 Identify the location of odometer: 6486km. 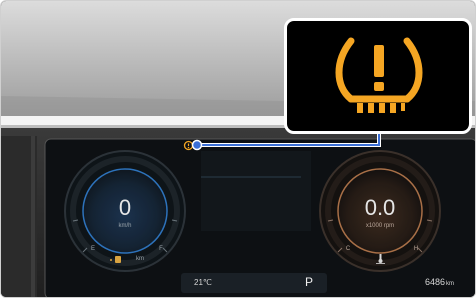
(439, 282).